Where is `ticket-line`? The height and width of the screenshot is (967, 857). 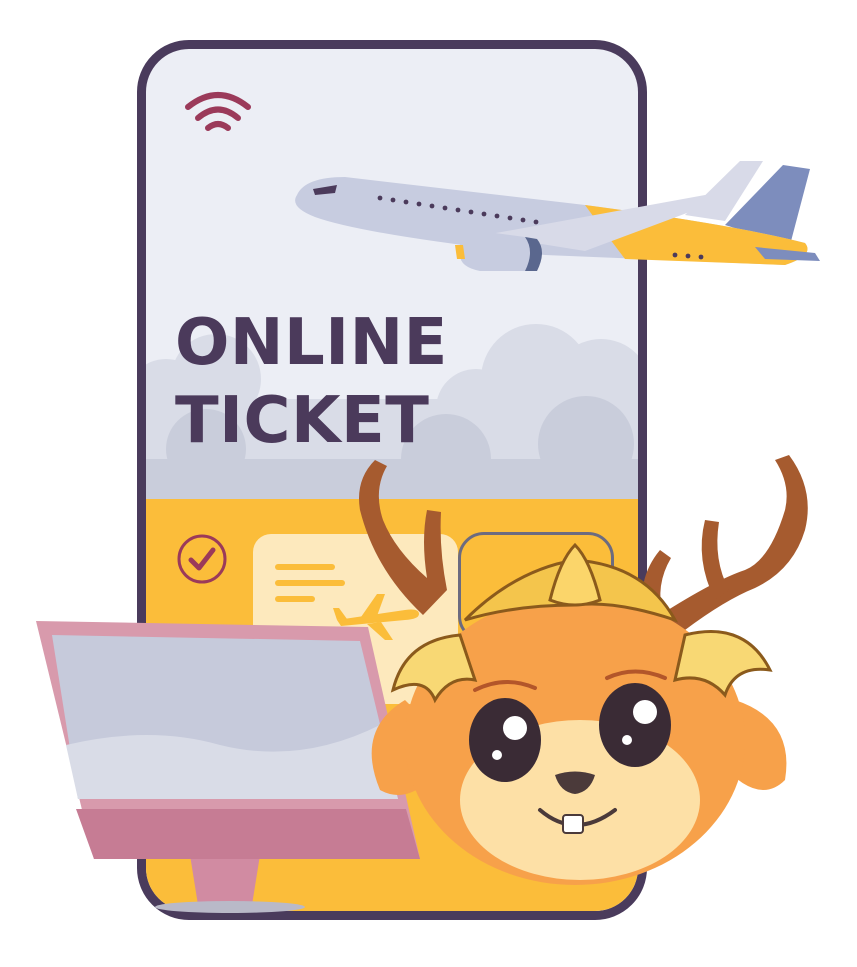
ticket-line is located at coordinates (295, 599).